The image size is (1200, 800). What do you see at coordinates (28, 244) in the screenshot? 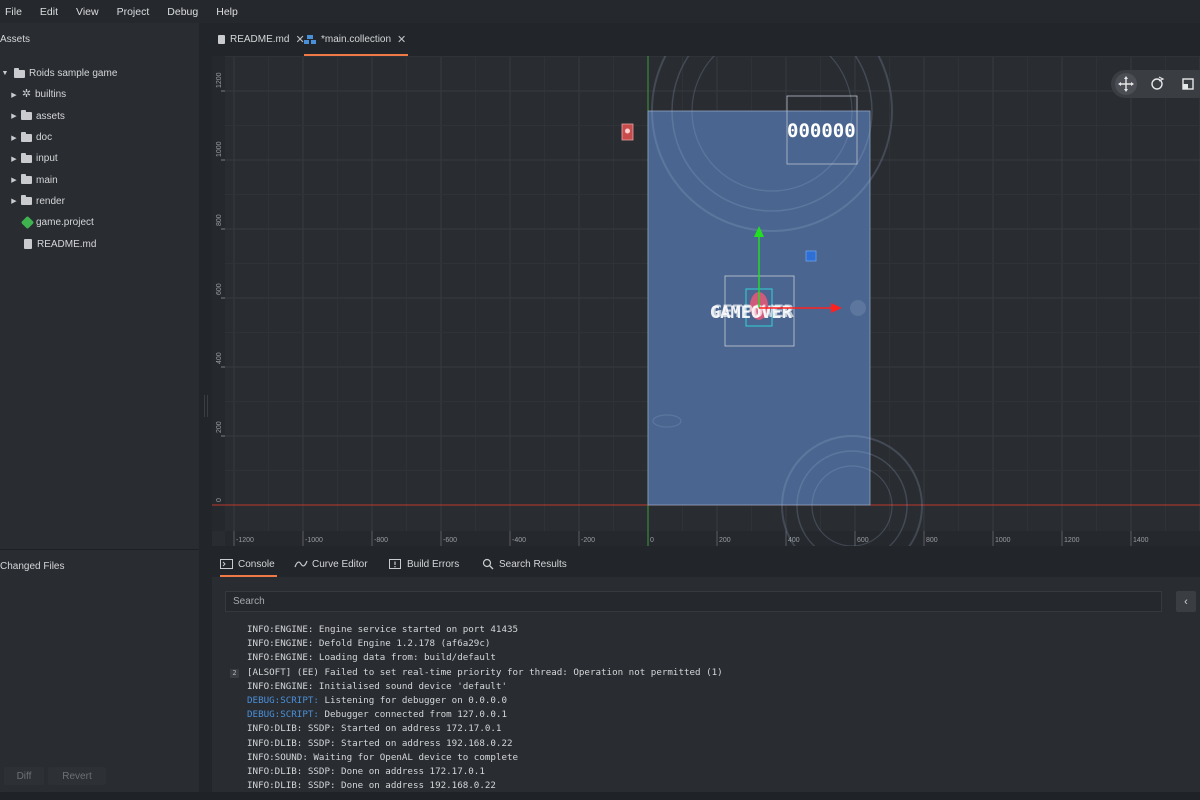
I see `document-icon` at bounding box center [28, 244].